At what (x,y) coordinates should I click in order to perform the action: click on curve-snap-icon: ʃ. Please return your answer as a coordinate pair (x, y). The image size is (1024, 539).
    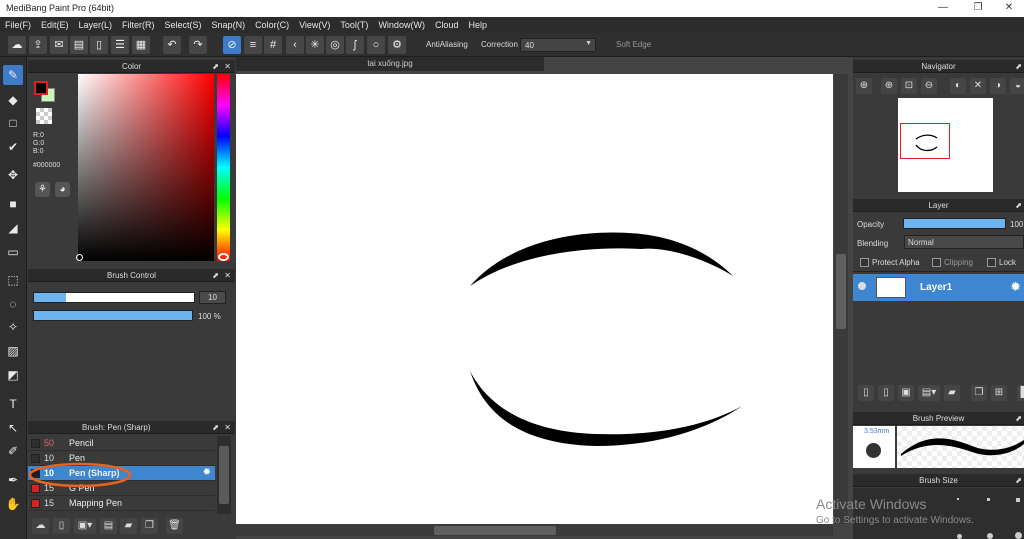
    Looking at the image, I should click on (355, 45).